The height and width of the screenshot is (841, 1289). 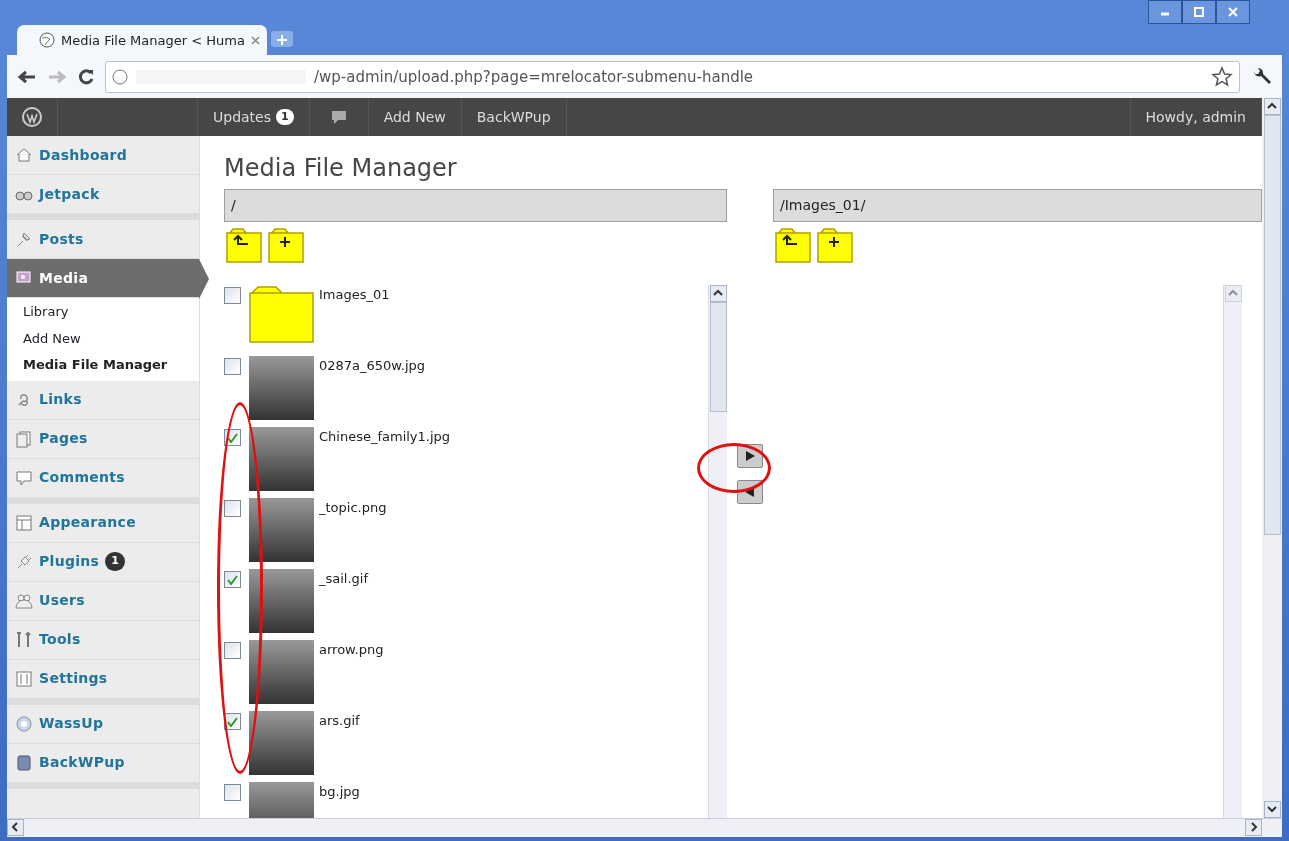 I want to click on sidebar-item: Comments, so click(x=103, y=478).